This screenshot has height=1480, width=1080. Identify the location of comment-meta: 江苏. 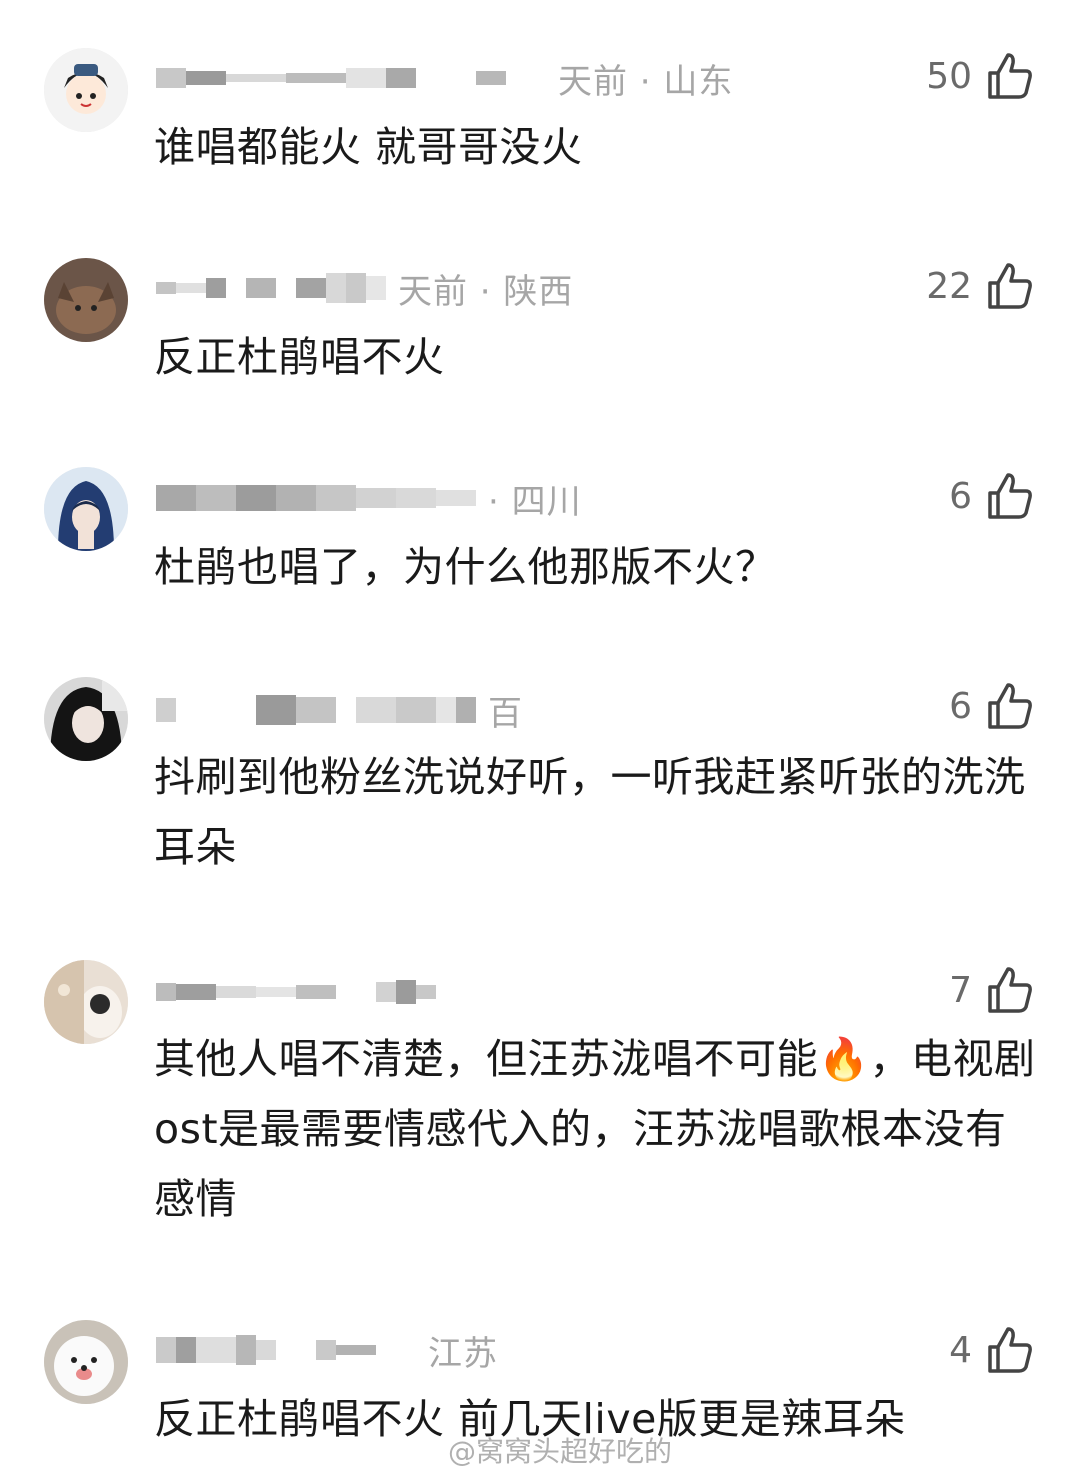
(327, 1352).